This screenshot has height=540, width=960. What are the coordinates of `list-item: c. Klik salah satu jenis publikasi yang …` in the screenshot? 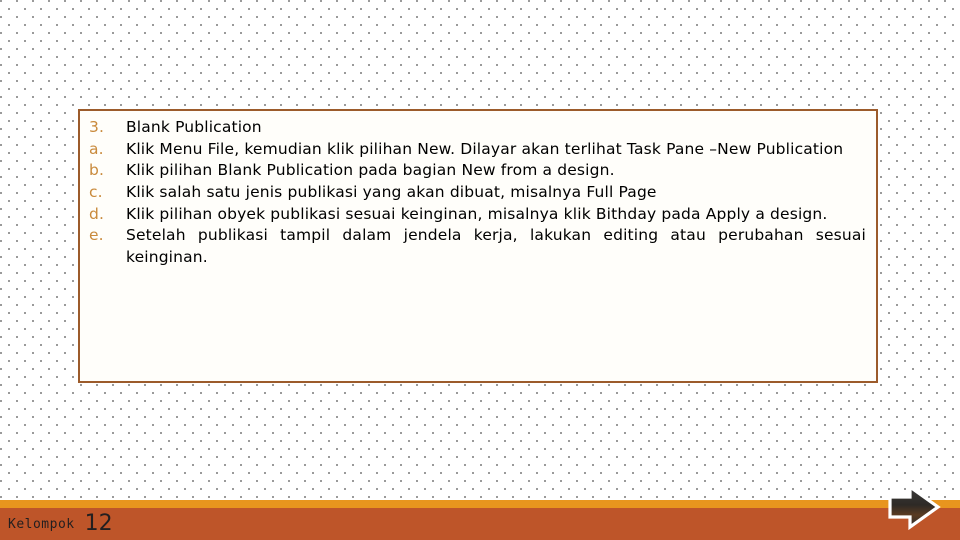 It's located at (475, 193).